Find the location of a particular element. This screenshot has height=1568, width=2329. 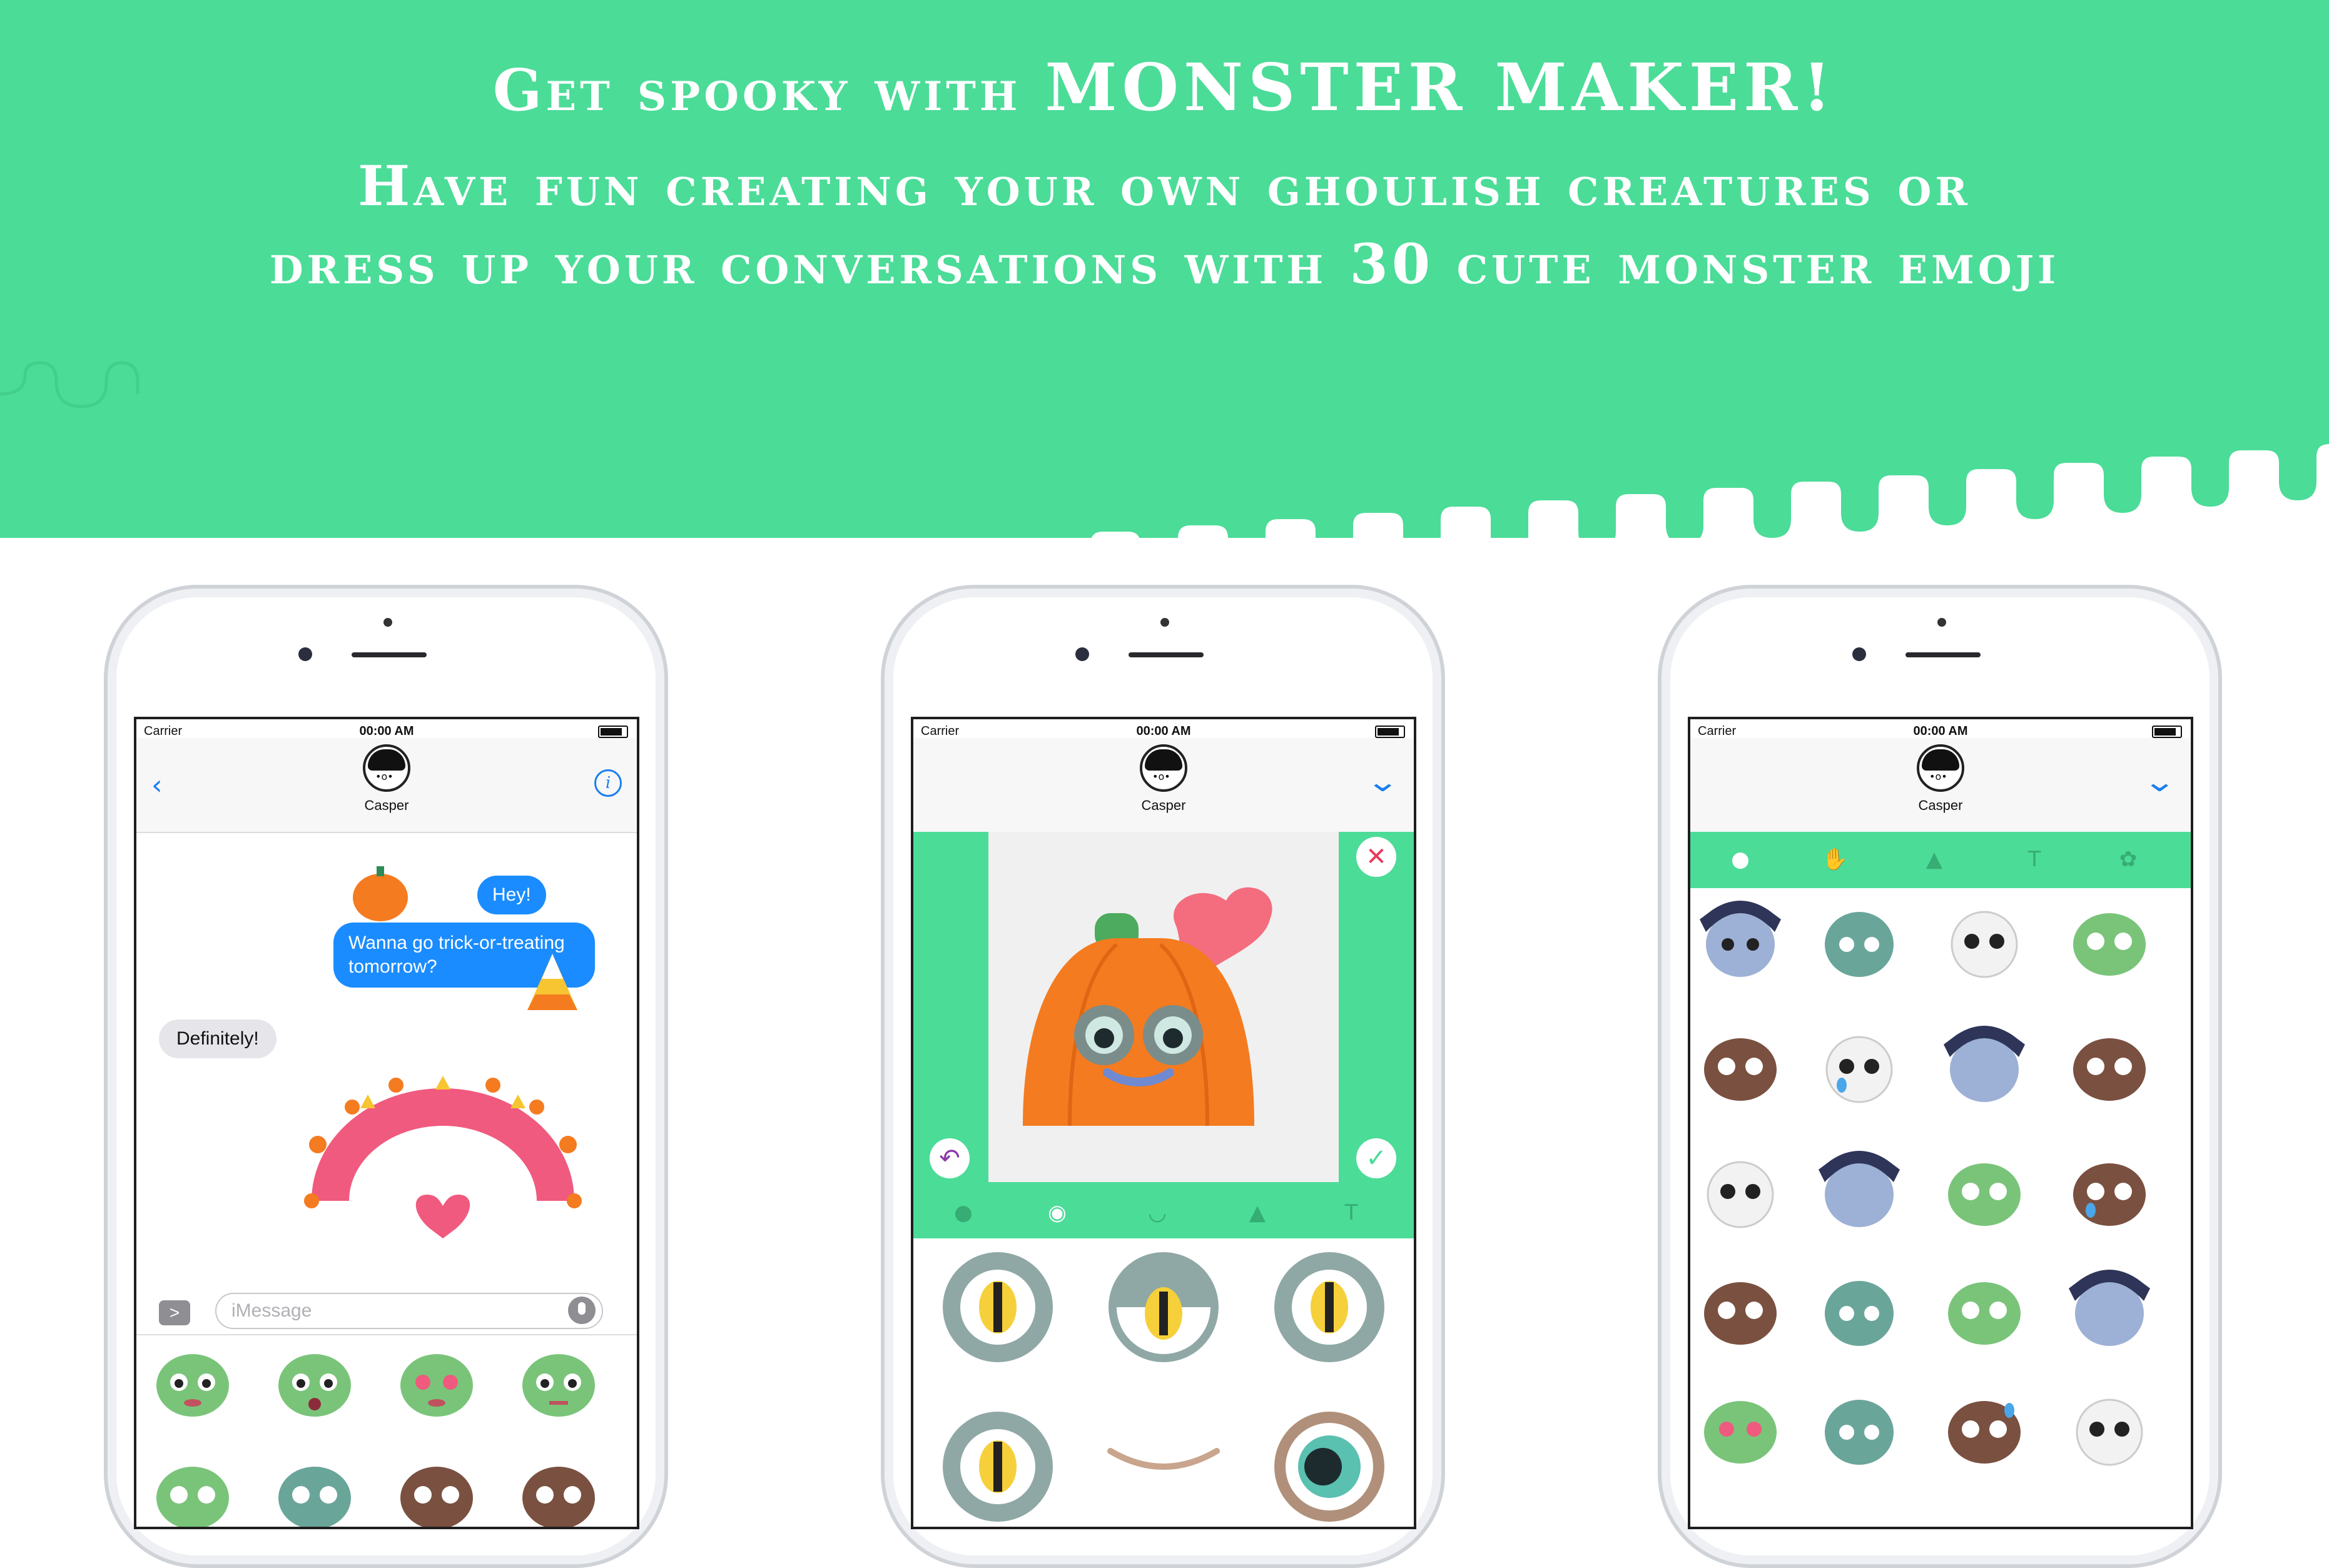

back-chevron-icon: ‹ is located at coordinates (157, 785).